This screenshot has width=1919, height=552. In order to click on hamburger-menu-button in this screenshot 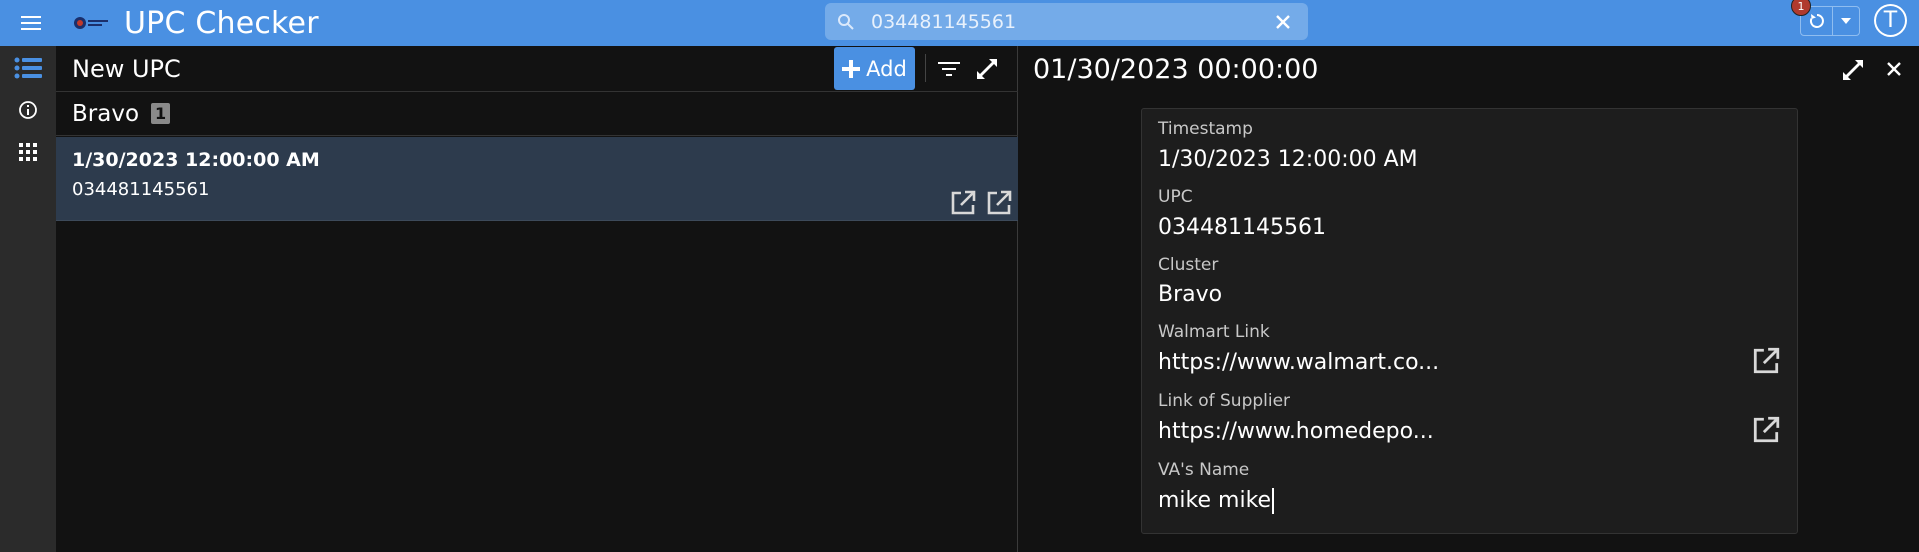, I will do `click(31, 23)`.